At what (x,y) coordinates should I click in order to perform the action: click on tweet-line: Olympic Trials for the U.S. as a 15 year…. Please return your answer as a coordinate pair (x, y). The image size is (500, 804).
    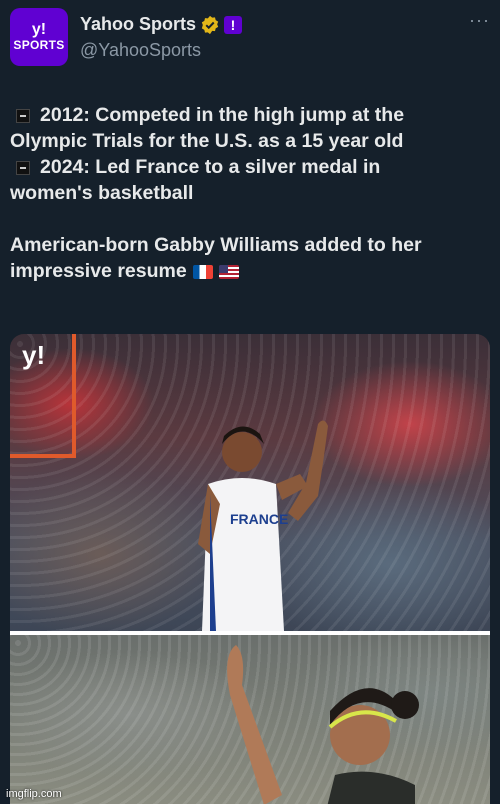
    Looking at the image, I should click on (251, 141).